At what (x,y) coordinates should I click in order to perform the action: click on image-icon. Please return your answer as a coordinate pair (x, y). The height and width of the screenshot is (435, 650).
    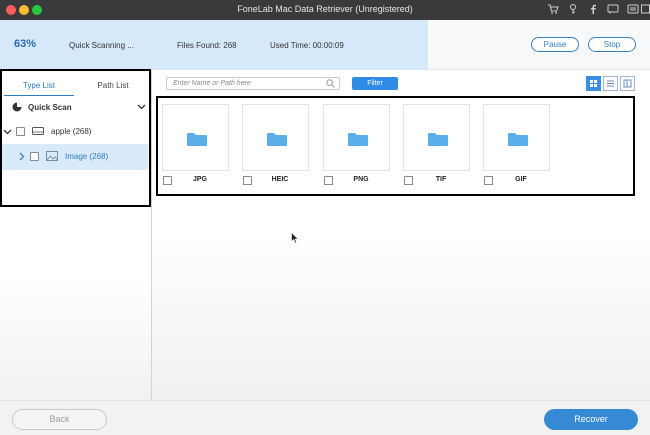
    Looking at the image, I should click on (52, 157).